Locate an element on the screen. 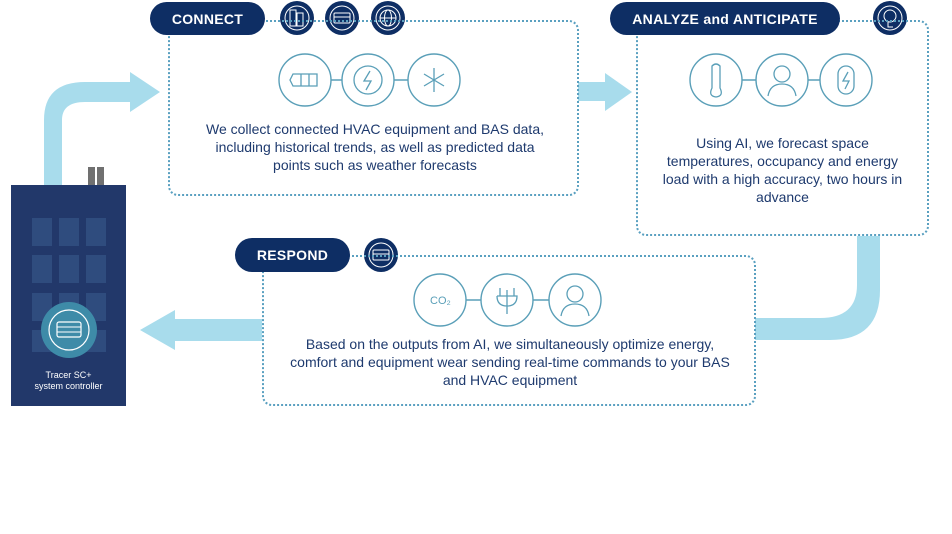 This screenshot has height=534, width=952. building-label-line2: system controller is located at coordinates (68, 386).